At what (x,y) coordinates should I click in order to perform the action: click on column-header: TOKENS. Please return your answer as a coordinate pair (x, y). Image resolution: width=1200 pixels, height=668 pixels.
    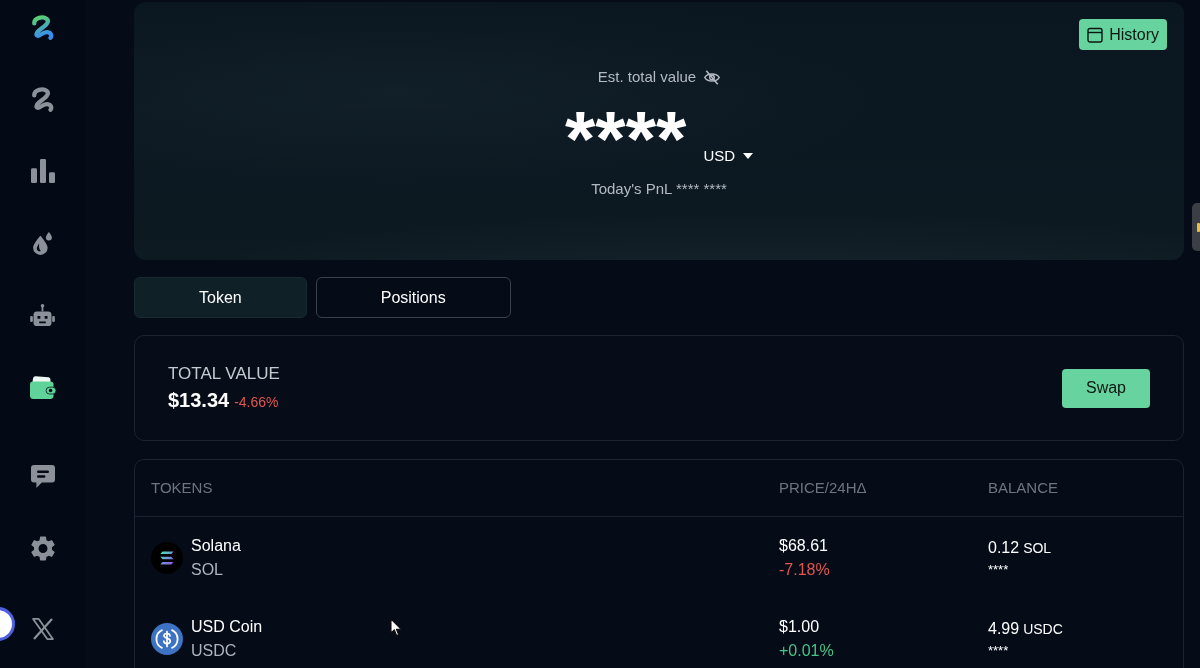
    Looking at the image, I should click on (182, 487).